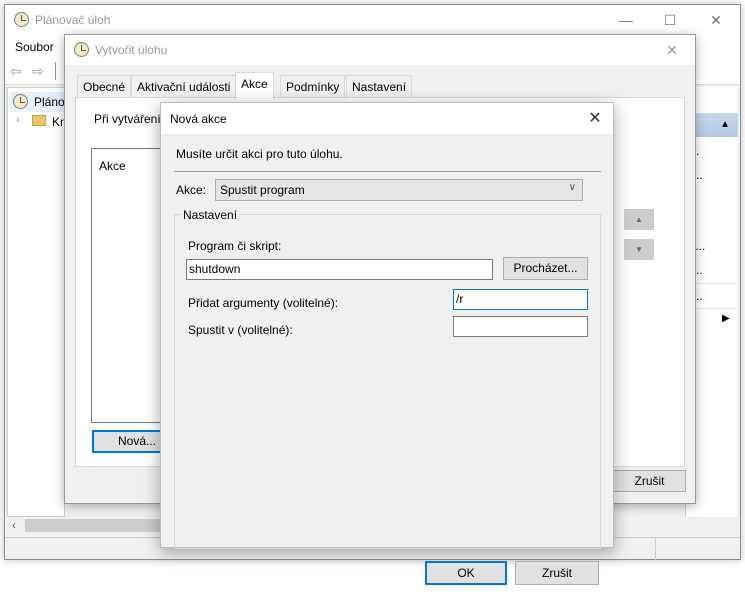 The height and width of the screenshot is (616, 745). Describe the element at coordinates (55, 71) in the screenshot. I see `toolbar-separator` at that location.